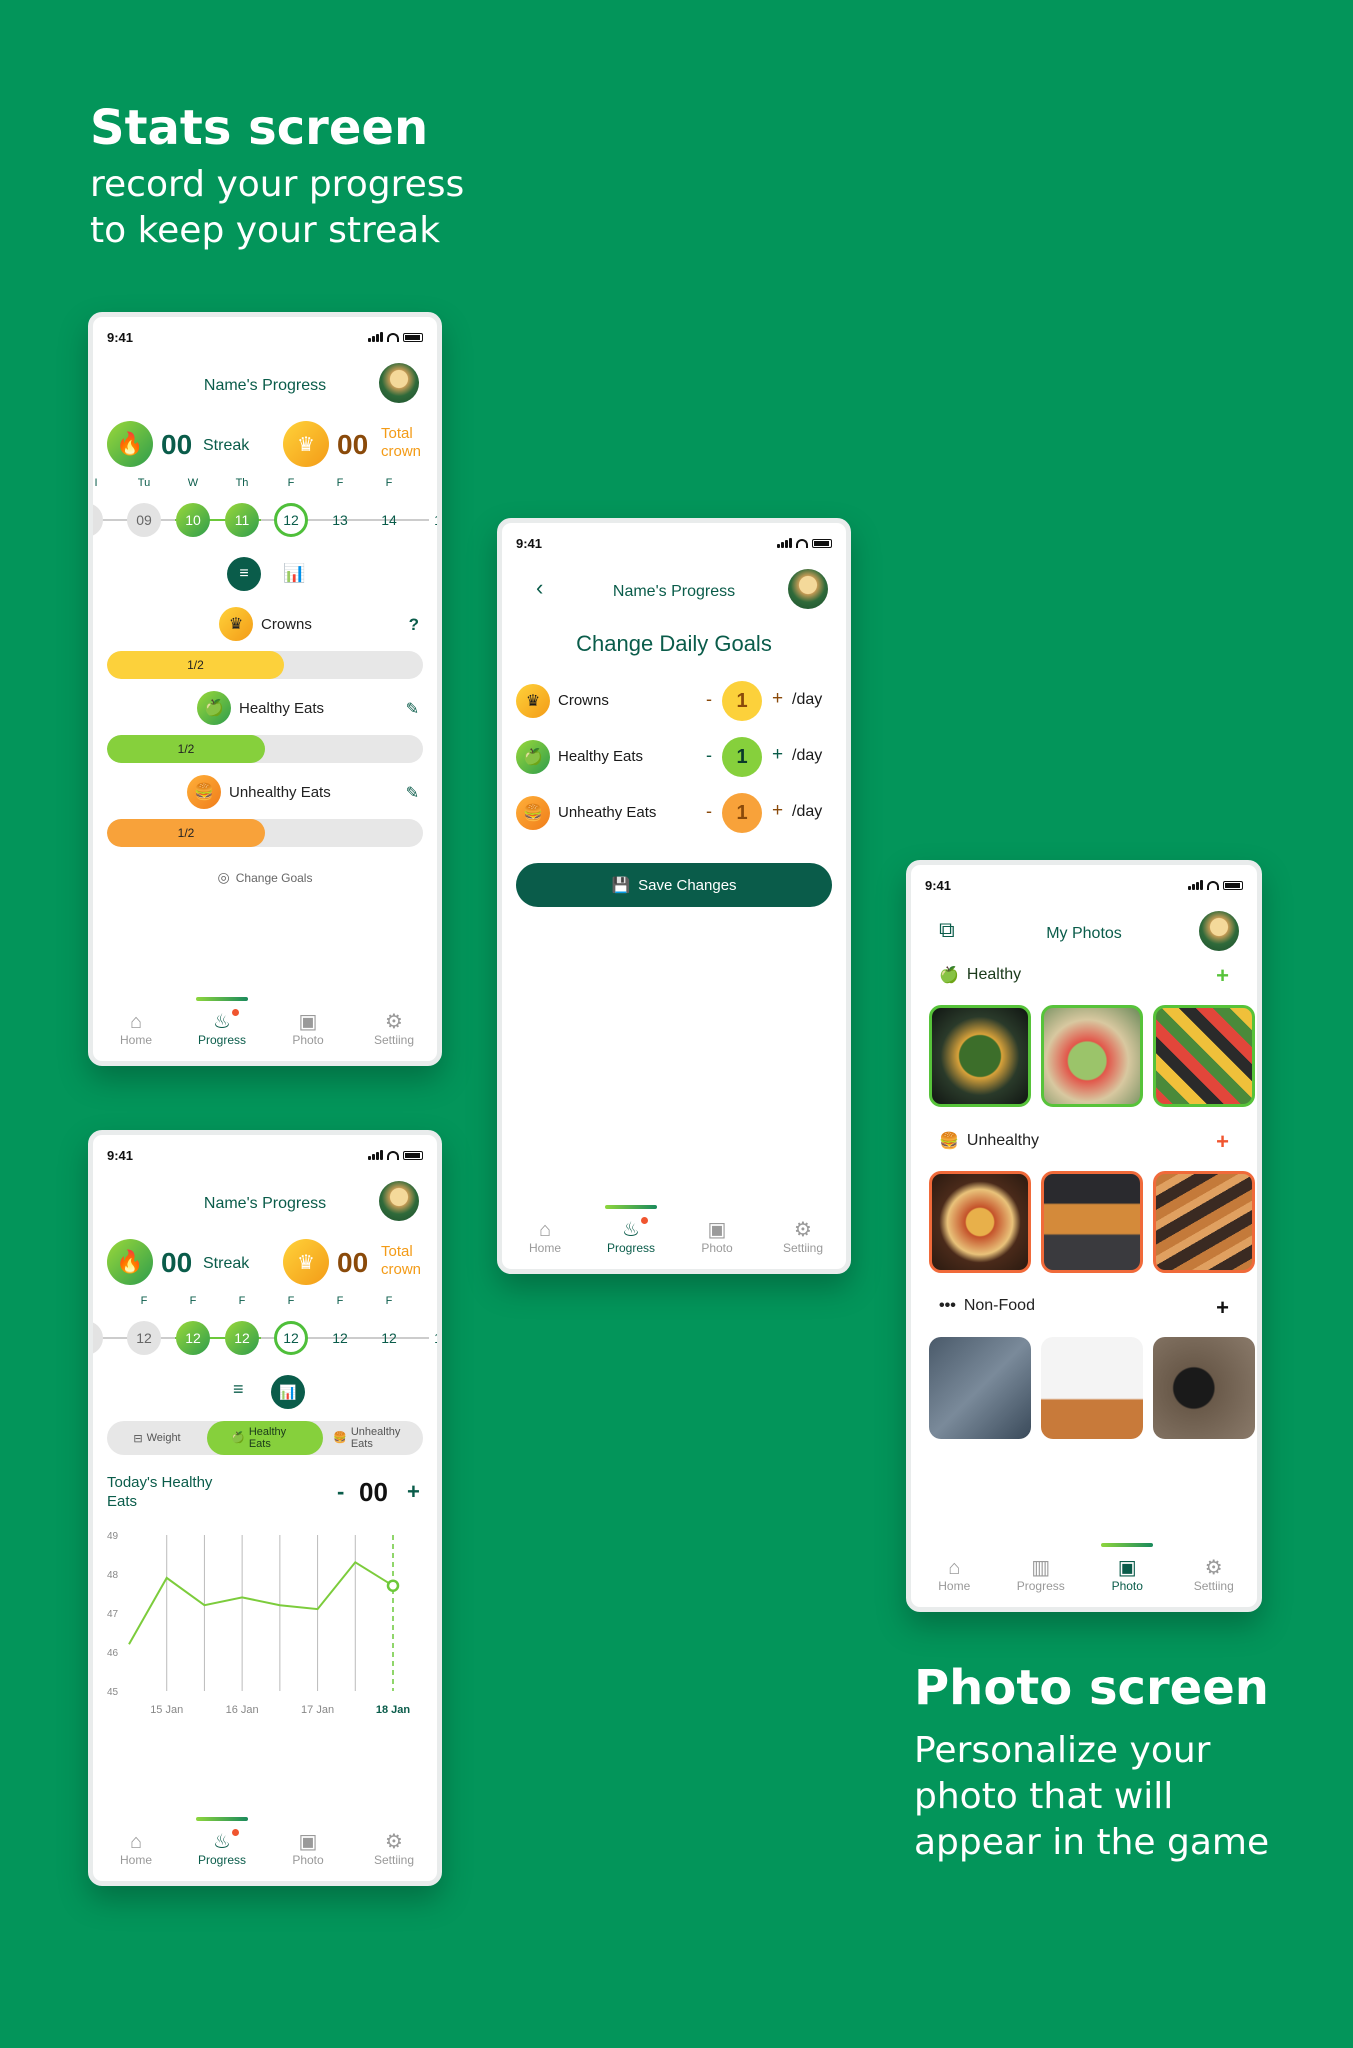 Image resolution: width=1353 pixels, height=2048 pixels. What do you see at coordinates (393, 1585) in the screenshot?
I see `current-point-marker` at bounding box center [393, 1585].